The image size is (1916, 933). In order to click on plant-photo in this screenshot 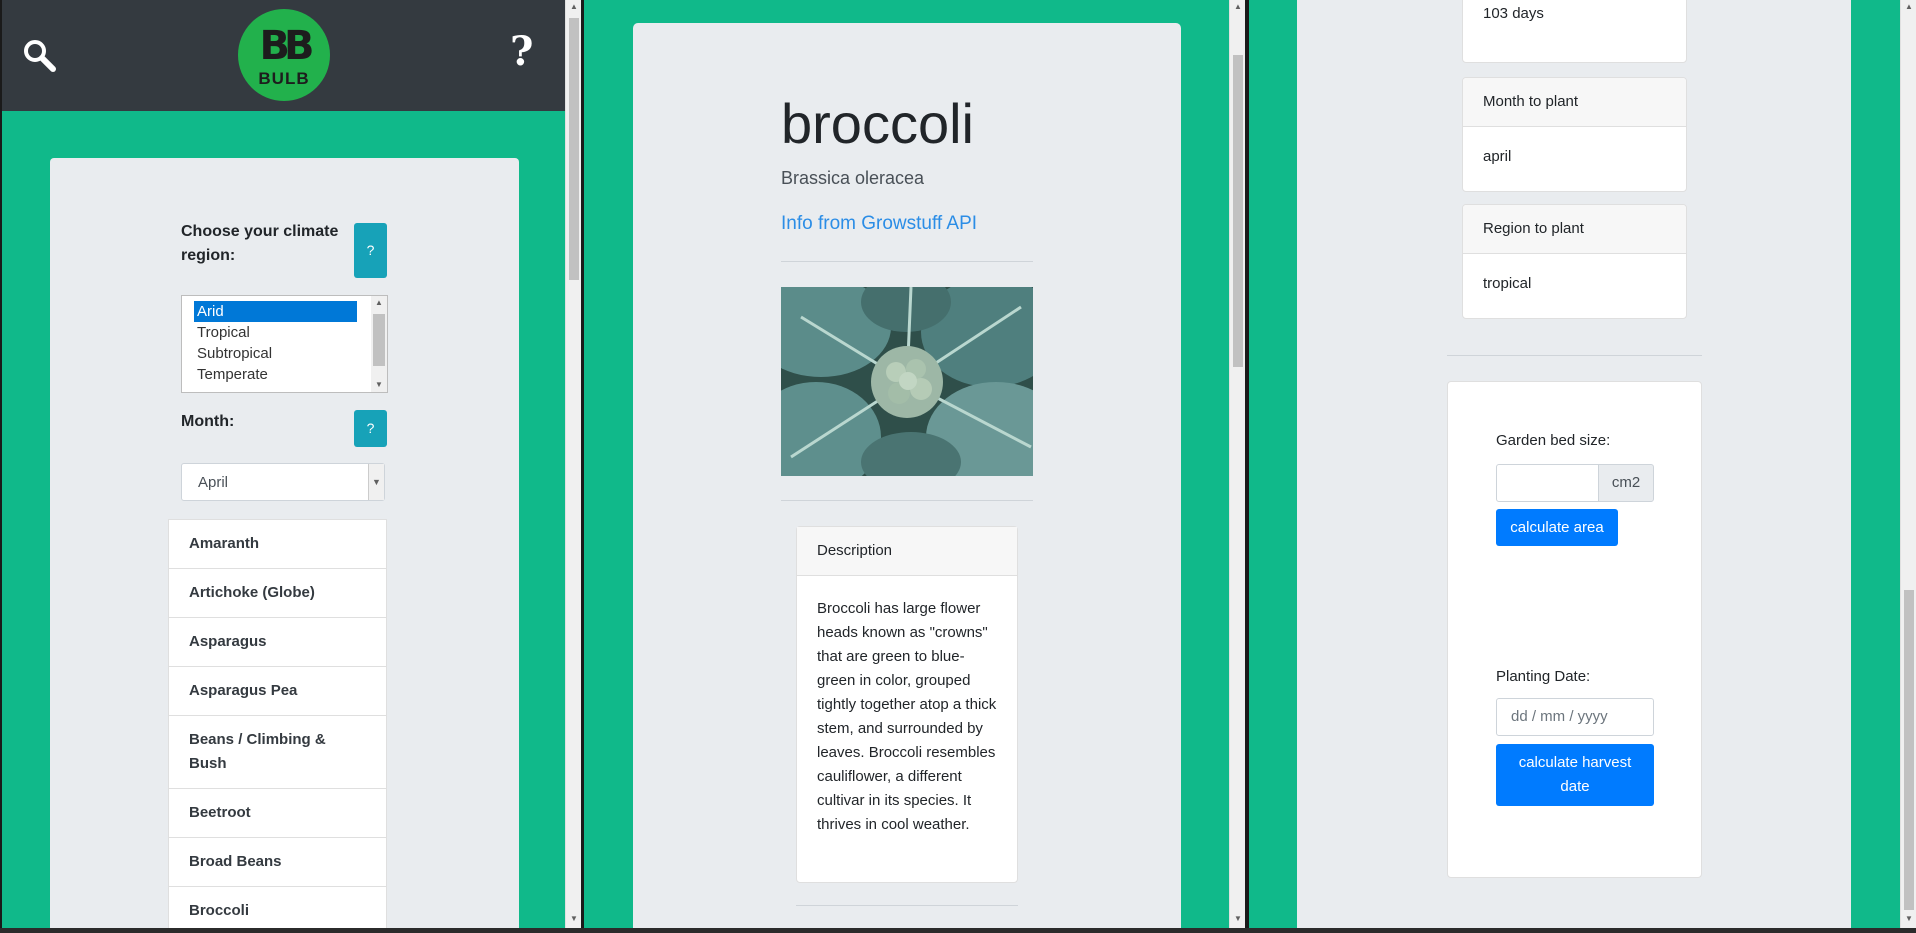, I will do `click(907, 381)`.